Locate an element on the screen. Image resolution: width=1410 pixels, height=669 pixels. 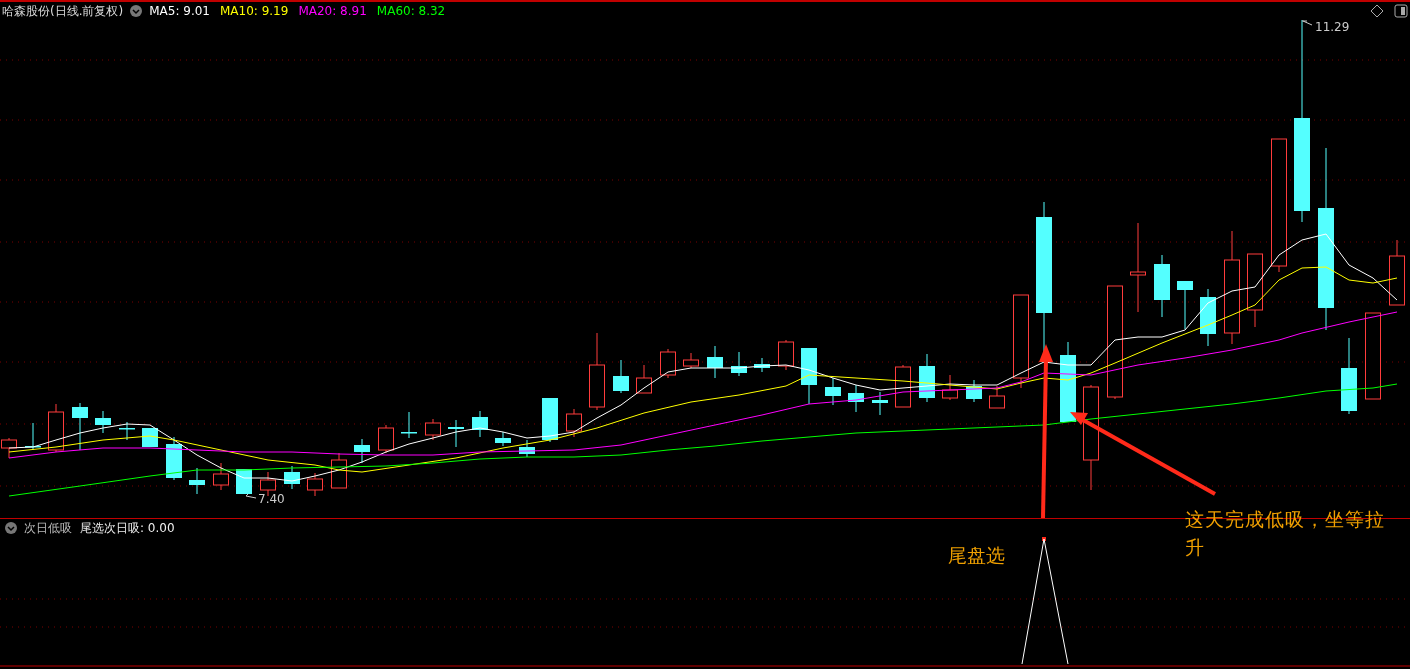
annotation-text: 尾盘选 is located at coordinates (976, 555).